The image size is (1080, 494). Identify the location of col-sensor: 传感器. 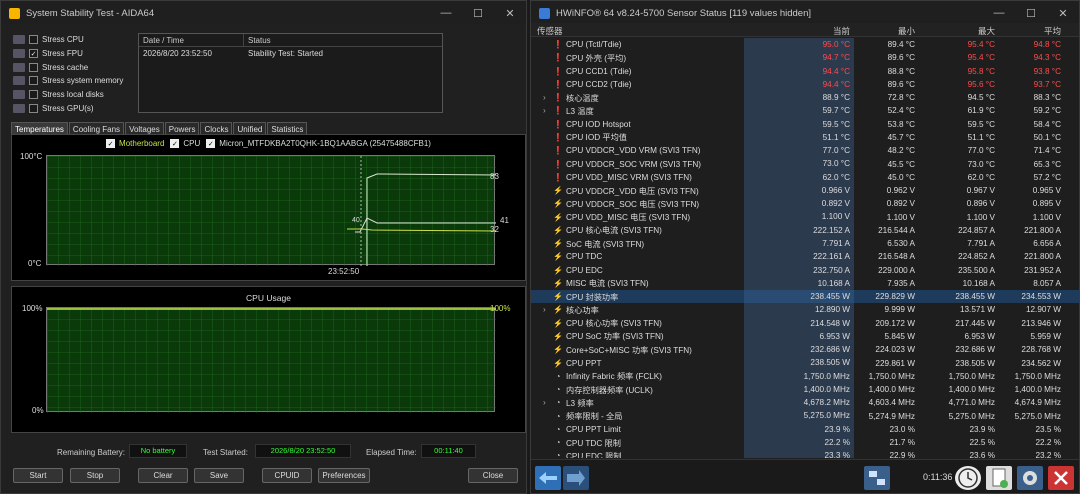
(637, 29).